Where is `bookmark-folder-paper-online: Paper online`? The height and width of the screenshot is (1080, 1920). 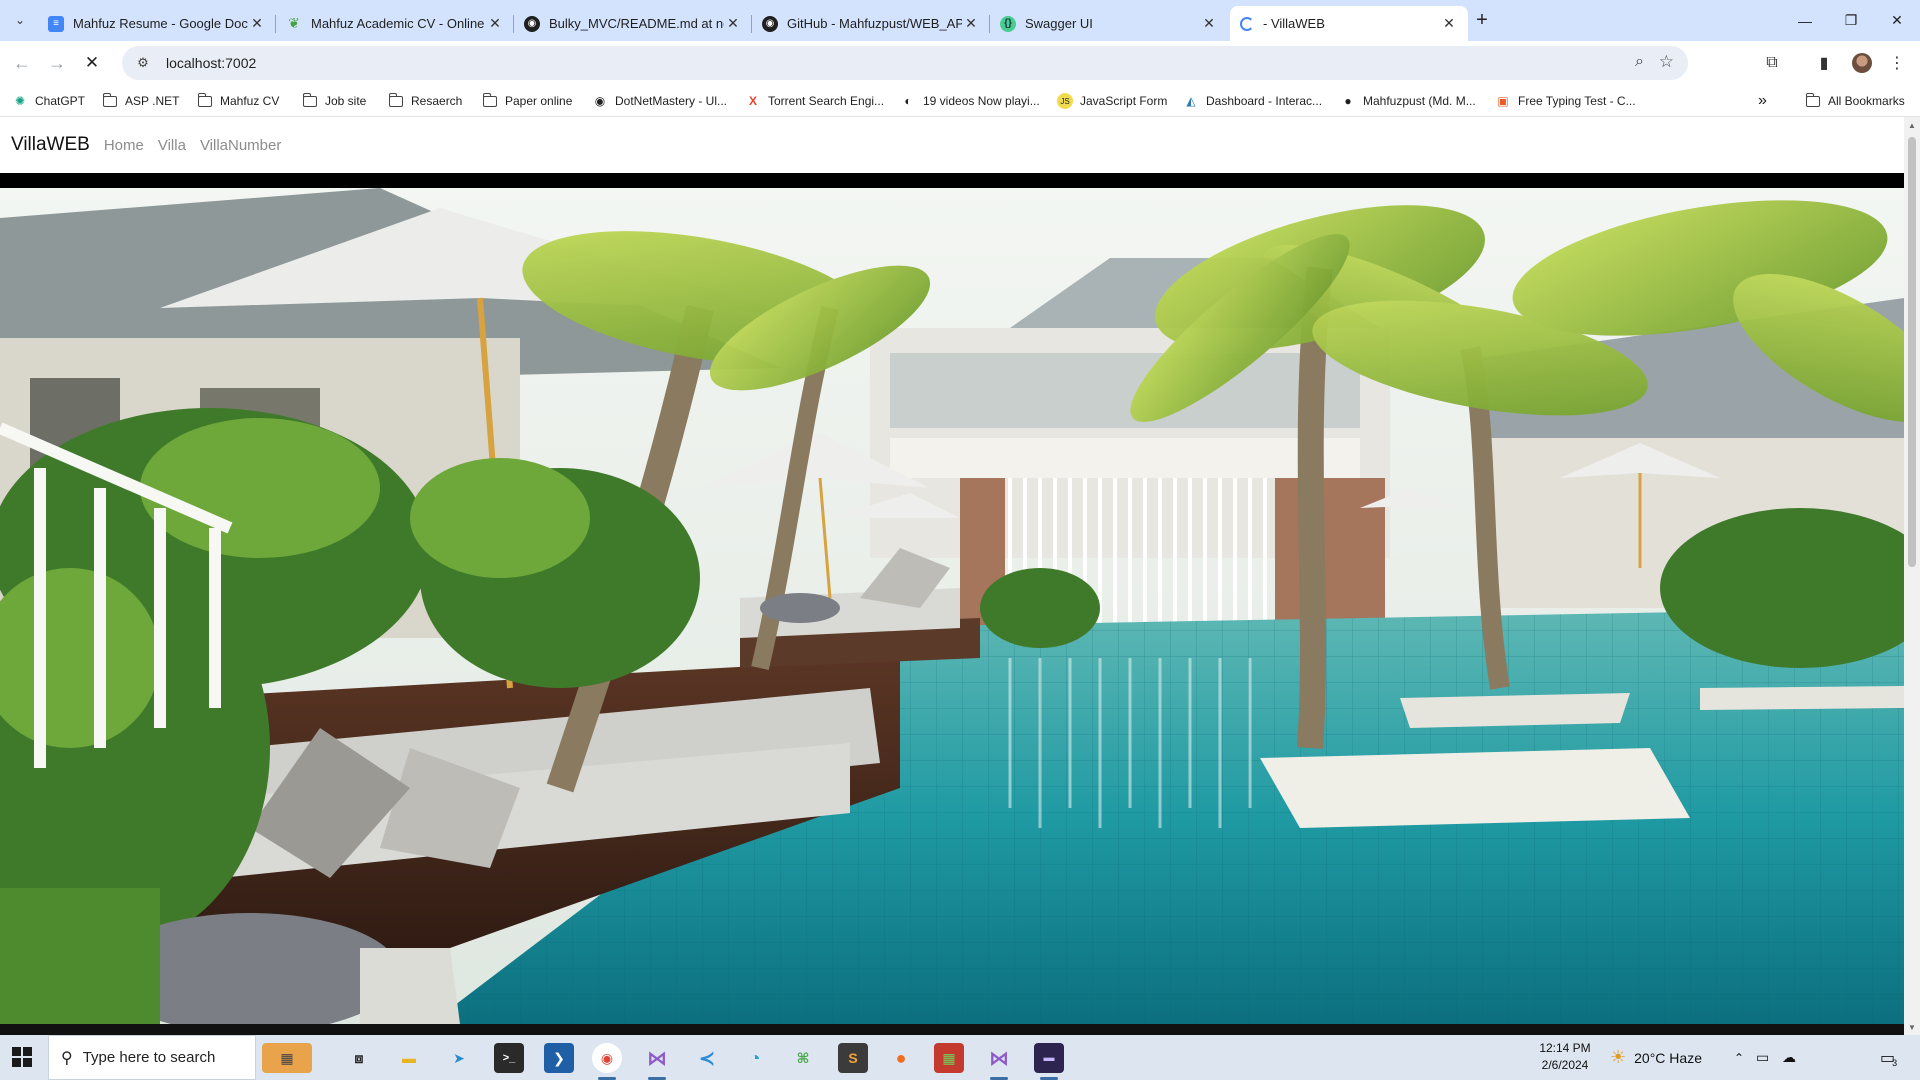
bookmark-folder-paper-online: Paper online is located at coordinates (527, 101).